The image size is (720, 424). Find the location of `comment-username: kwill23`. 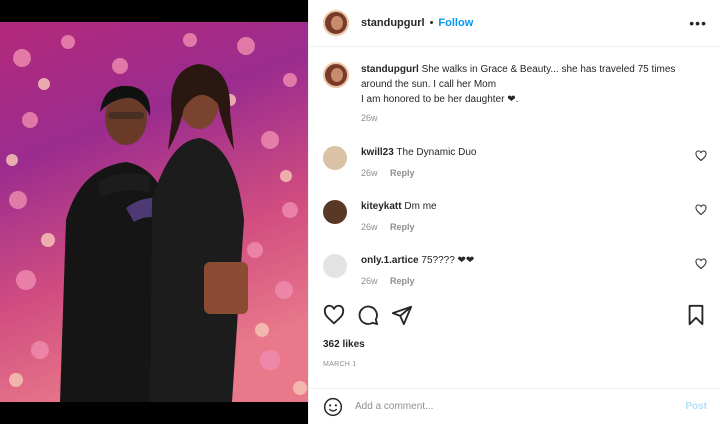

comment-username: kwill23 is located at coordinates (377, 152).